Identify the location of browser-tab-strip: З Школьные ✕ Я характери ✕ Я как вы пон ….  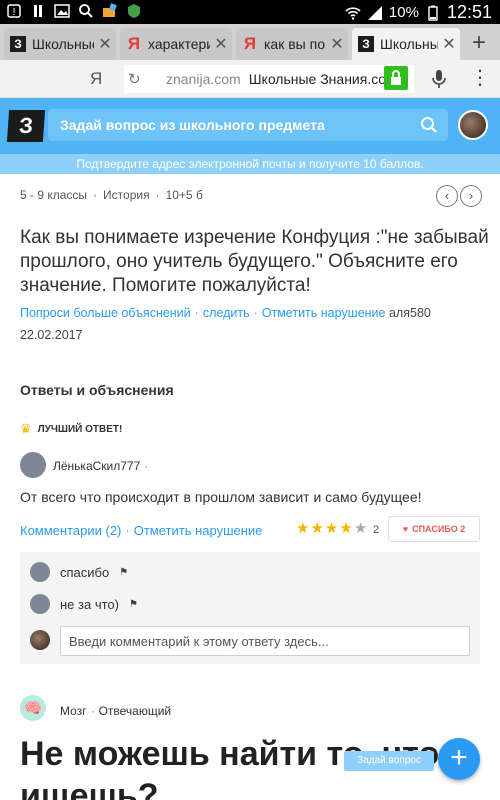
(250, 42).